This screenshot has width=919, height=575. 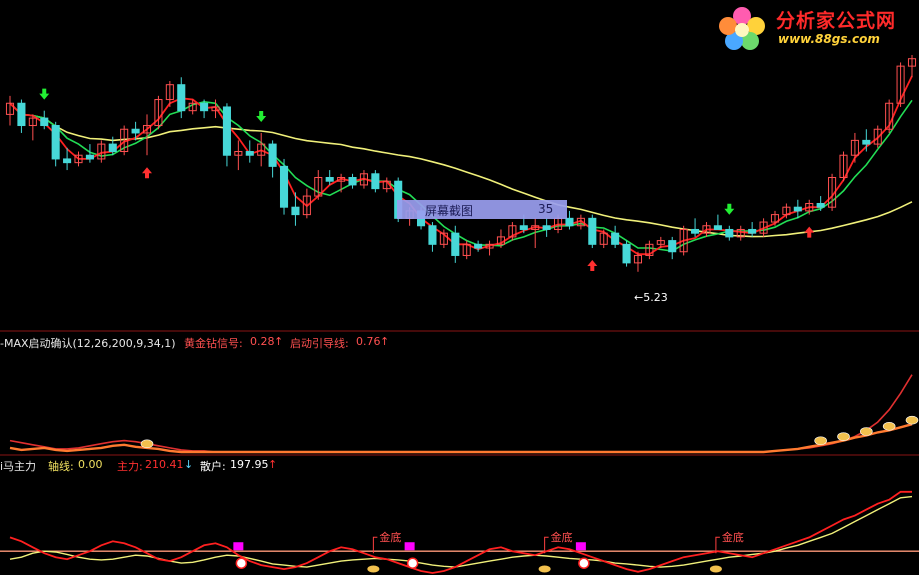 I want to click on guide-line-arrow: ↑, so click(x=385, y=341).